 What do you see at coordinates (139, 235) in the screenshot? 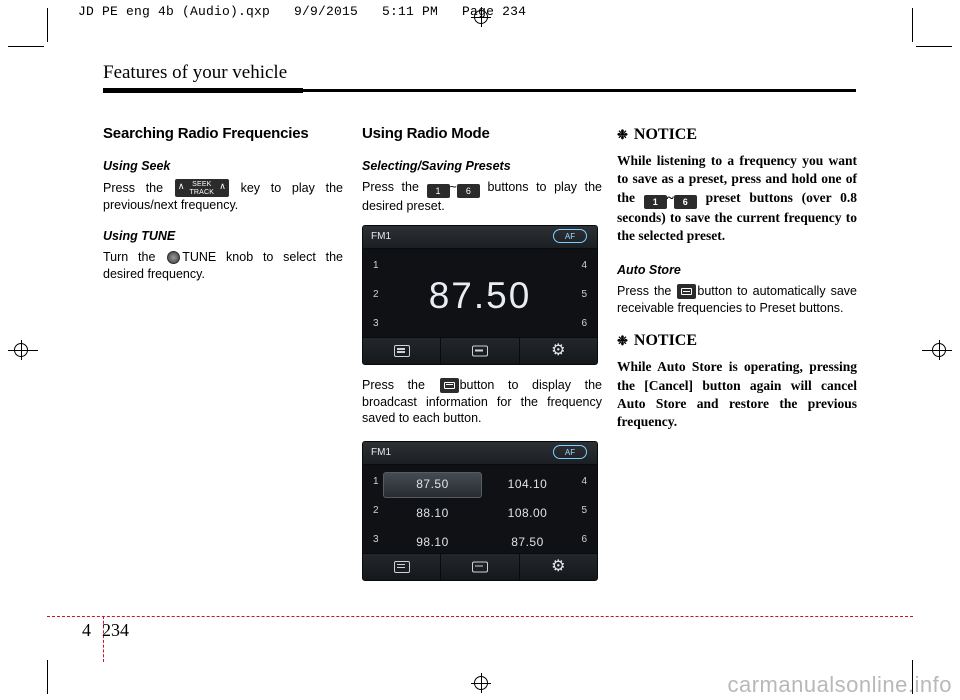
I see `subsection-using-tune: Using TUNE` at bounding box center [139, 235].